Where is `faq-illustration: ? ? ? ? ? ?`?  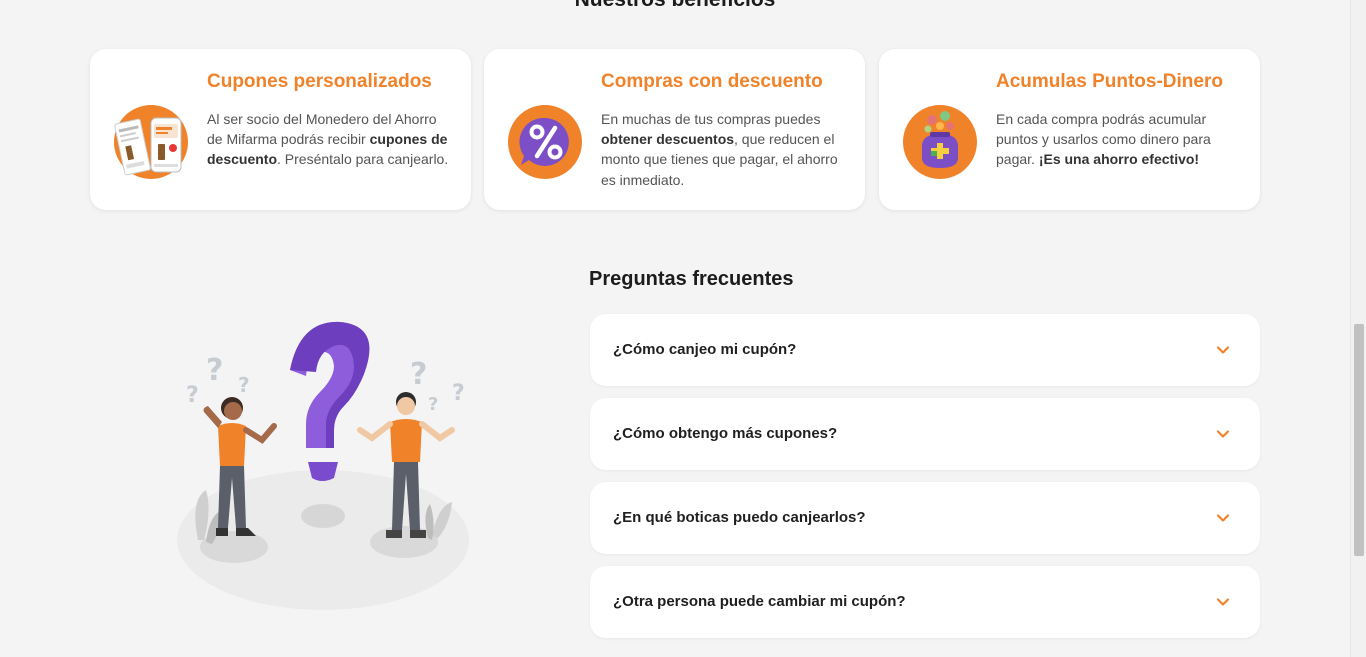
faq-illustration: ? ? ? ? ? ? is located at coordinates (325, 465).